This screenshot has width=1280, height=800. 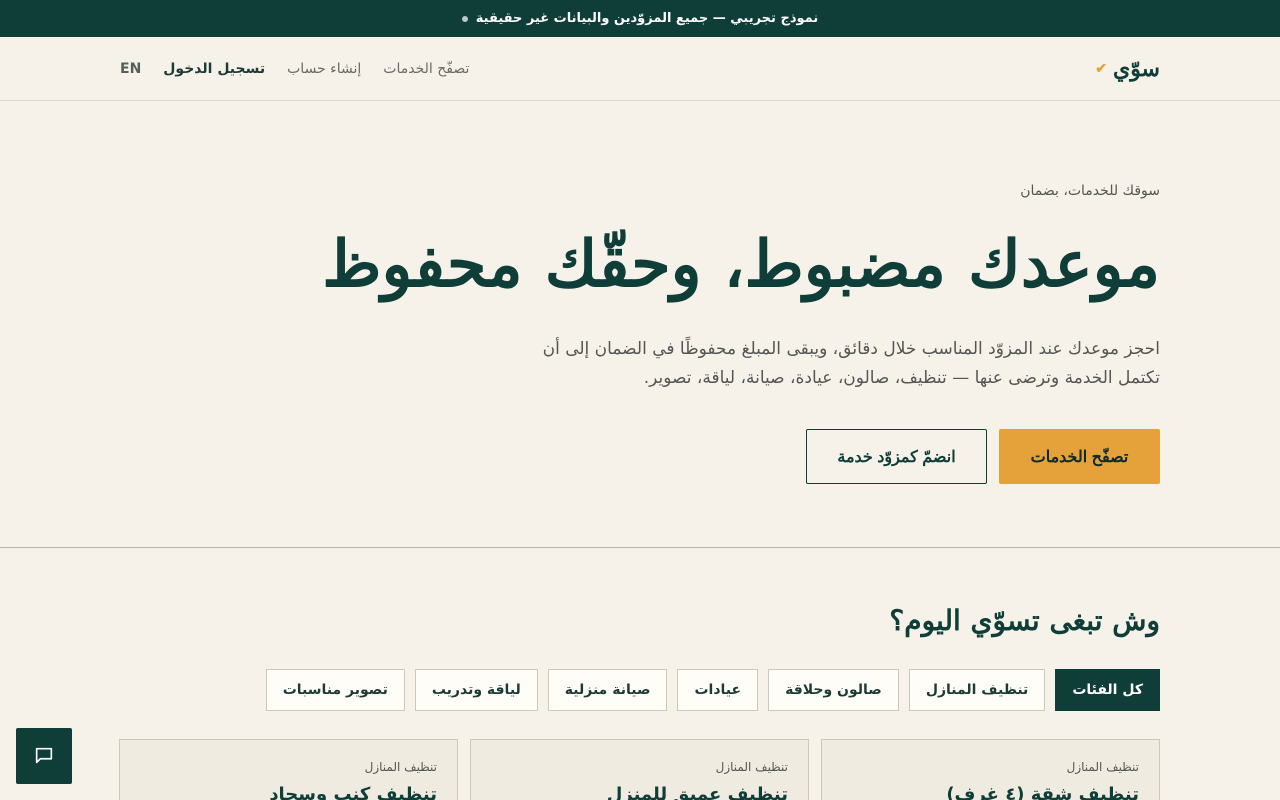 What do you see at coordinates (741, 264) in the screenshot?
I see `hero-title: موعدك مضبوط، وحقّك محفوظ` at bounding box center [741, 264].